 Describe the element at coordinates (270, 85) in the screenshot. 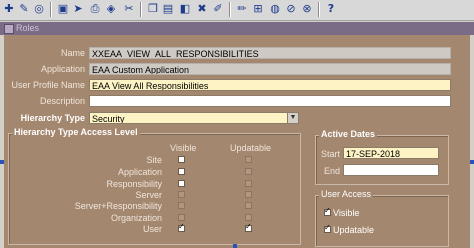

I see `user-profile-field: EAA View All Responsibilities` at that location.